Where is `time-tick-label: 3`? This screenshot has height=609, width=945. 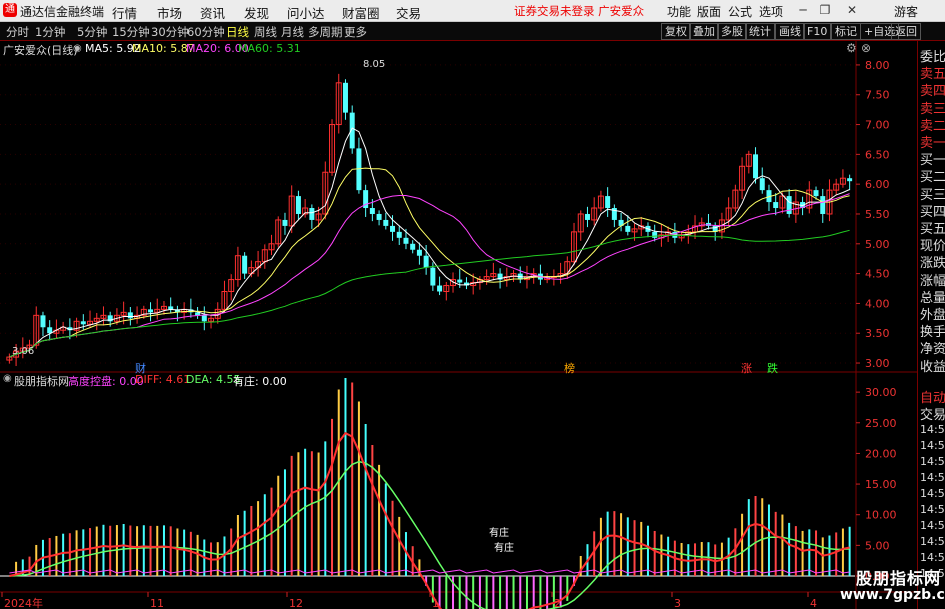
time-tick-label: 3 is located at coordinates (677, 603).